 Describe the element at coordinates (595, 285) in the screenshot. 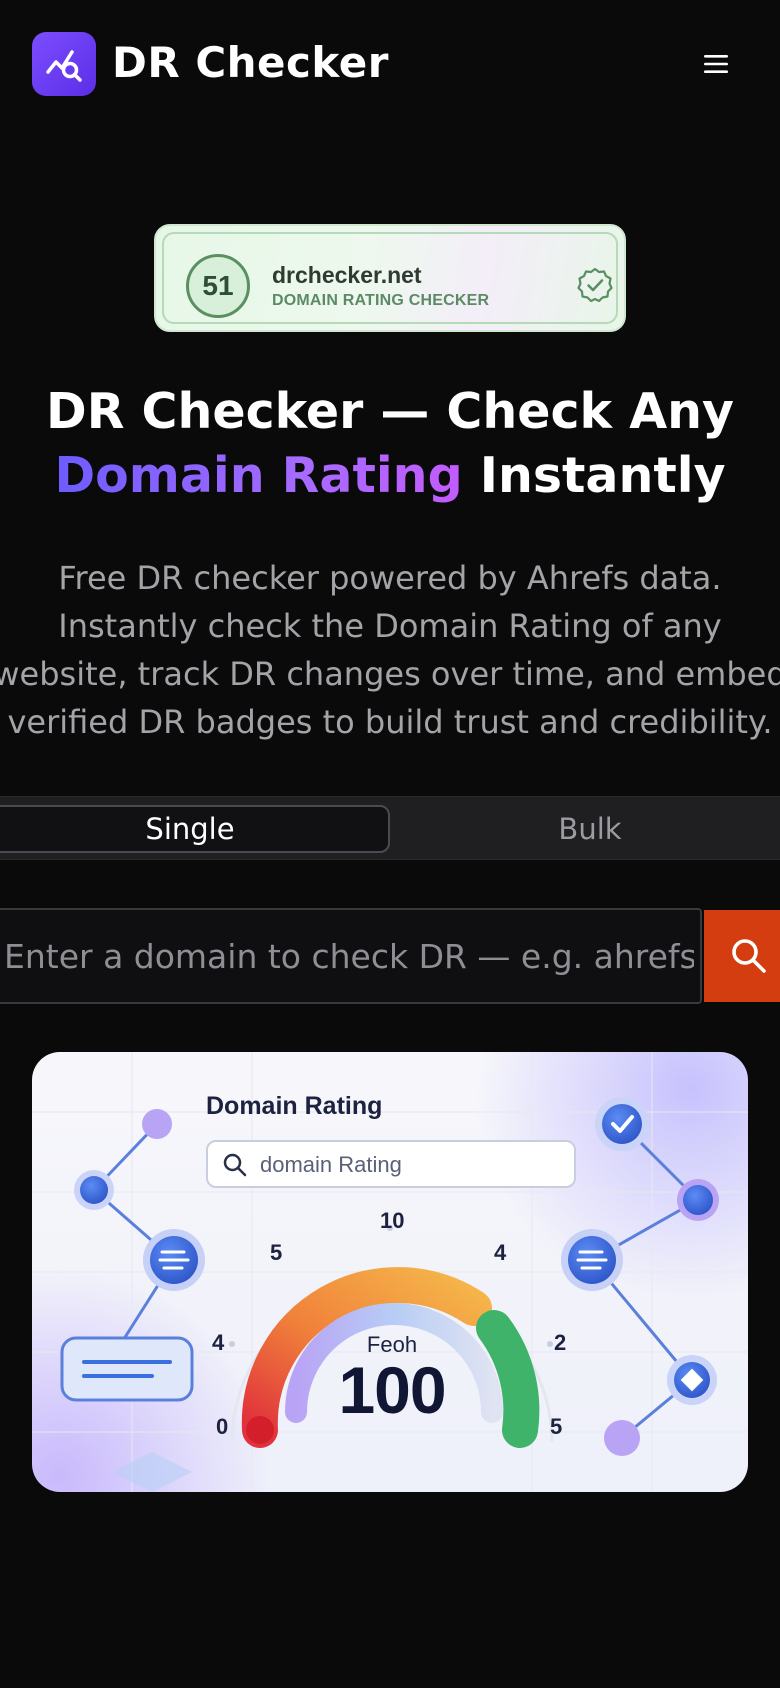

I see `verified-check-icon` at that location.